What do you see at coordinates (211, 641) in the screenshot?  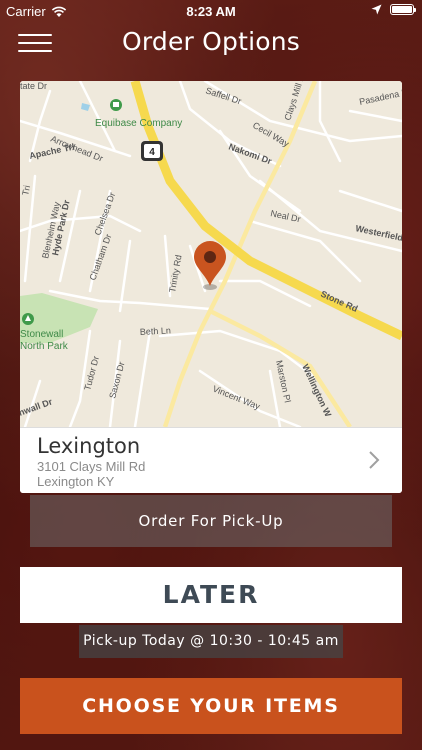 I see `pickup-time-label: Pick-up Today @ 10:30 - 10:45 am` at bounding box center [211, 641].